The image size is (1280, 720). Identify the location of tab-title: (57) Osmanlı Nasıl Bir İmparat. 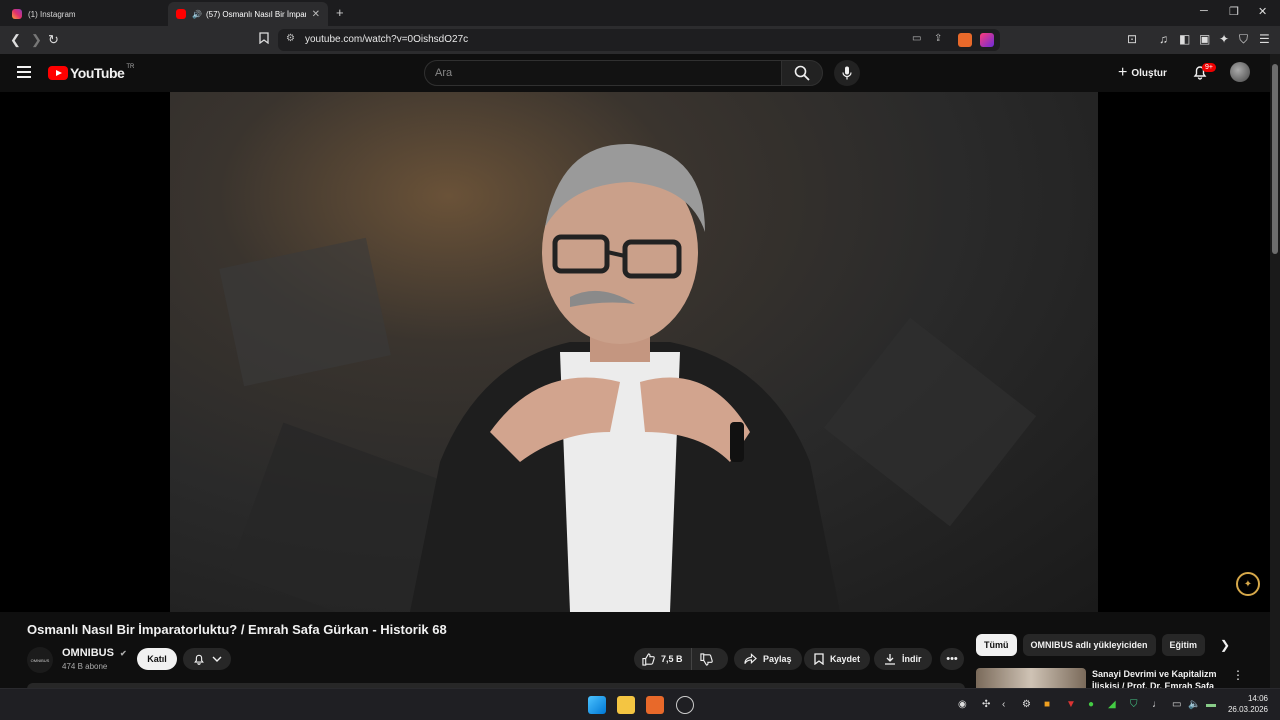
(255, 14).